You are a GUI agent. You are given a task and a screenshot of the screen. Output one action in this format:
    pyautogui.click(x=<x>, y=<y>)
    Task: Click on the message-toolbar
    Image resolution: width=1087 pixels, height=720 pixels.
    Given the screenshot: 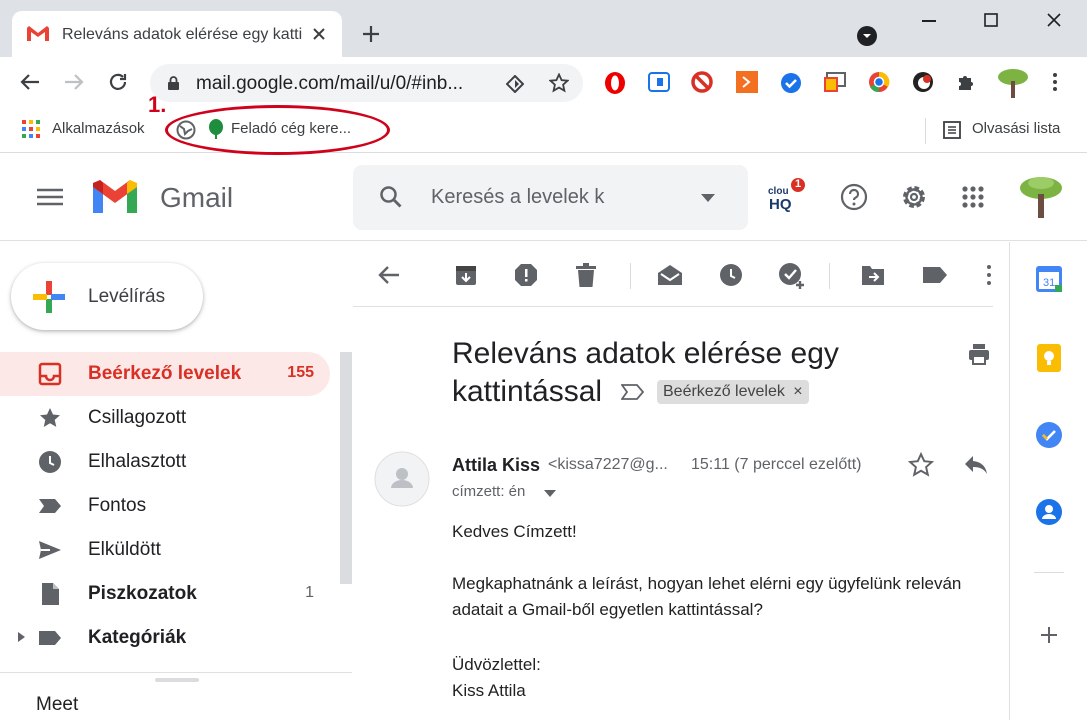 What is the action you would take?
    pyautogui.click(x=673, y=275)
    